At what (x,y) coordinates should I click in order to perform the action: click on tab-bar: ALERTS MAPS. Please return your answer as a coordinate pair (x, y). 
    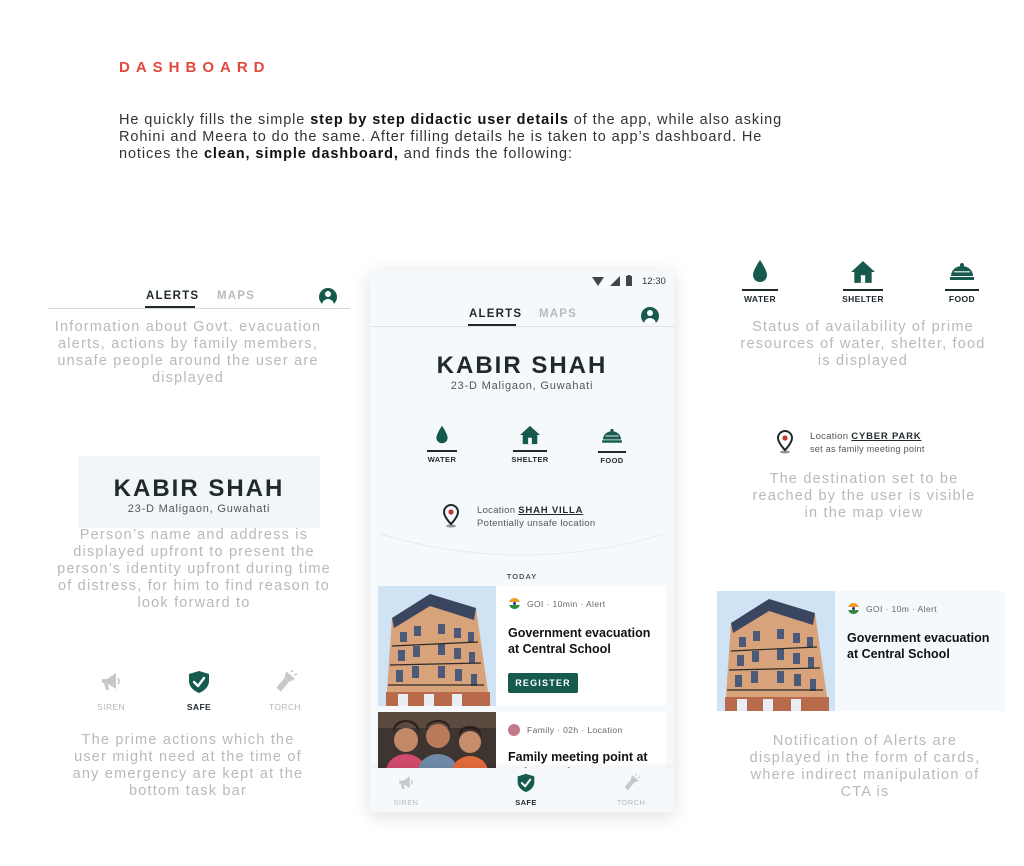
    Looking at the image, I should click on (522, 314).